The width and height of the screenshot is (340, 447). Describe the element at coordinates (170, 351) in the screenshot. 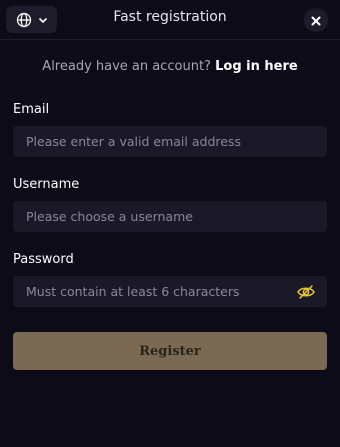

I see `register-button: Register` at that location.